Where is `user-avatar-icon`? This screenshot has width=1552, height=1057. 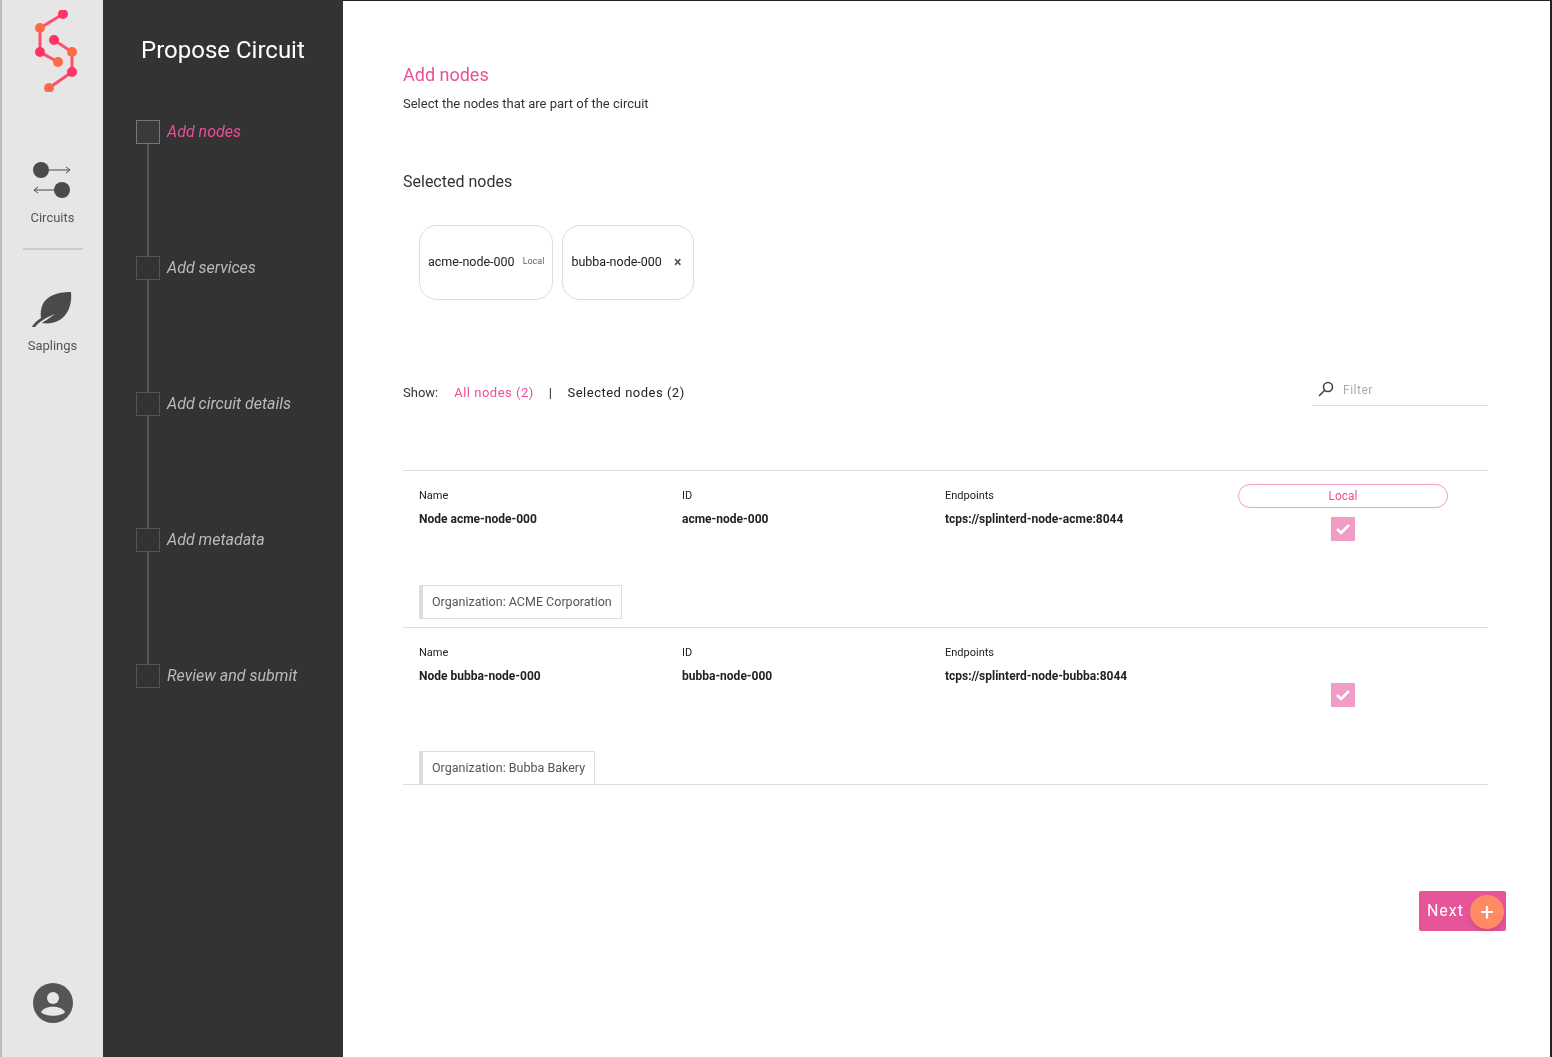 user-avatar-icon is located at coordinates (52, 1003).